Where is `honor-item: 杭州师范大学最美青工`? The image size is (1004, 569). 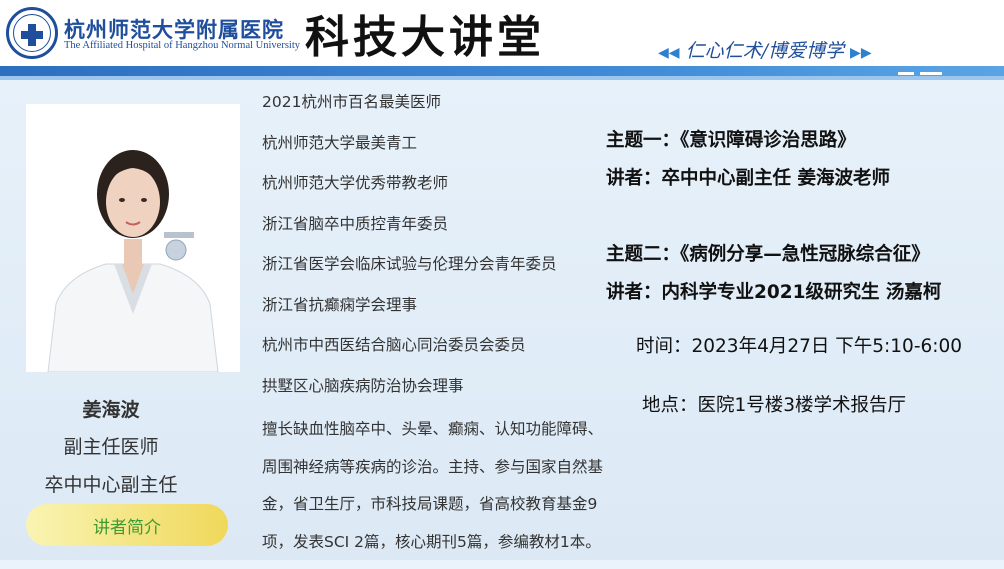
honor-item: 杭州师范大学最美青工 is located at coordinates (409, 153).